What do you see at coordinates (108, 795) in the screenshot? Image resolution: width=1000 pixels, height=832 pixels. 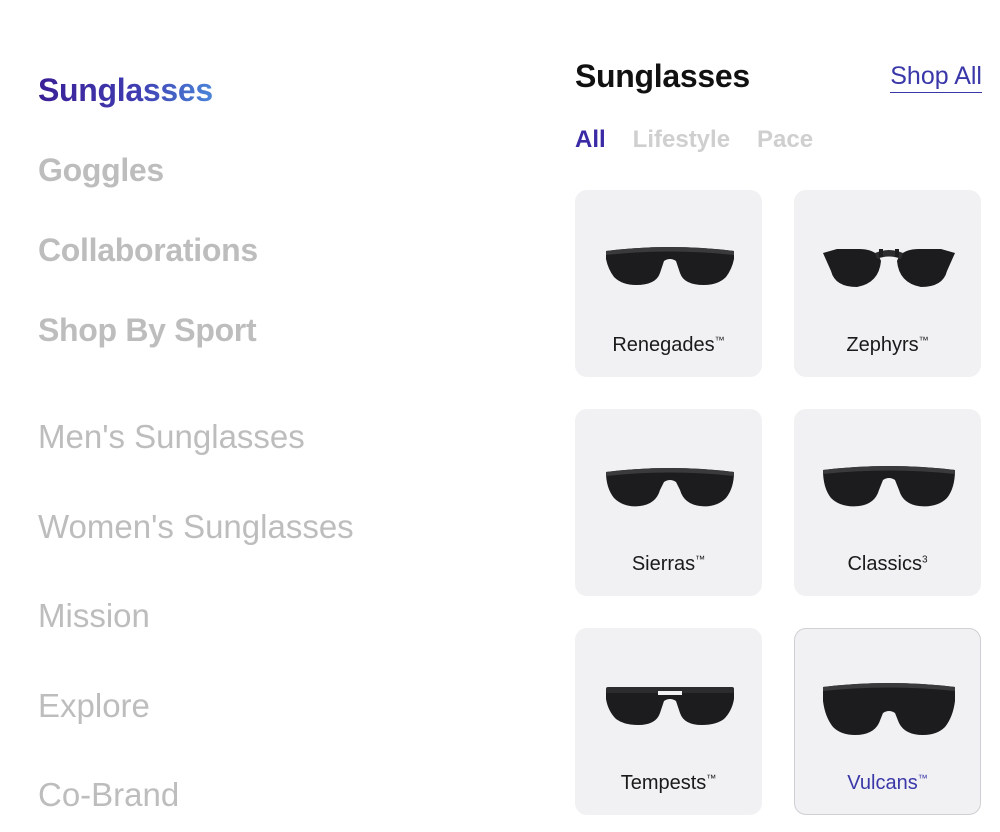 I see `nav-link-co-brand: Co-Brand` at bounding box center [108, 795].